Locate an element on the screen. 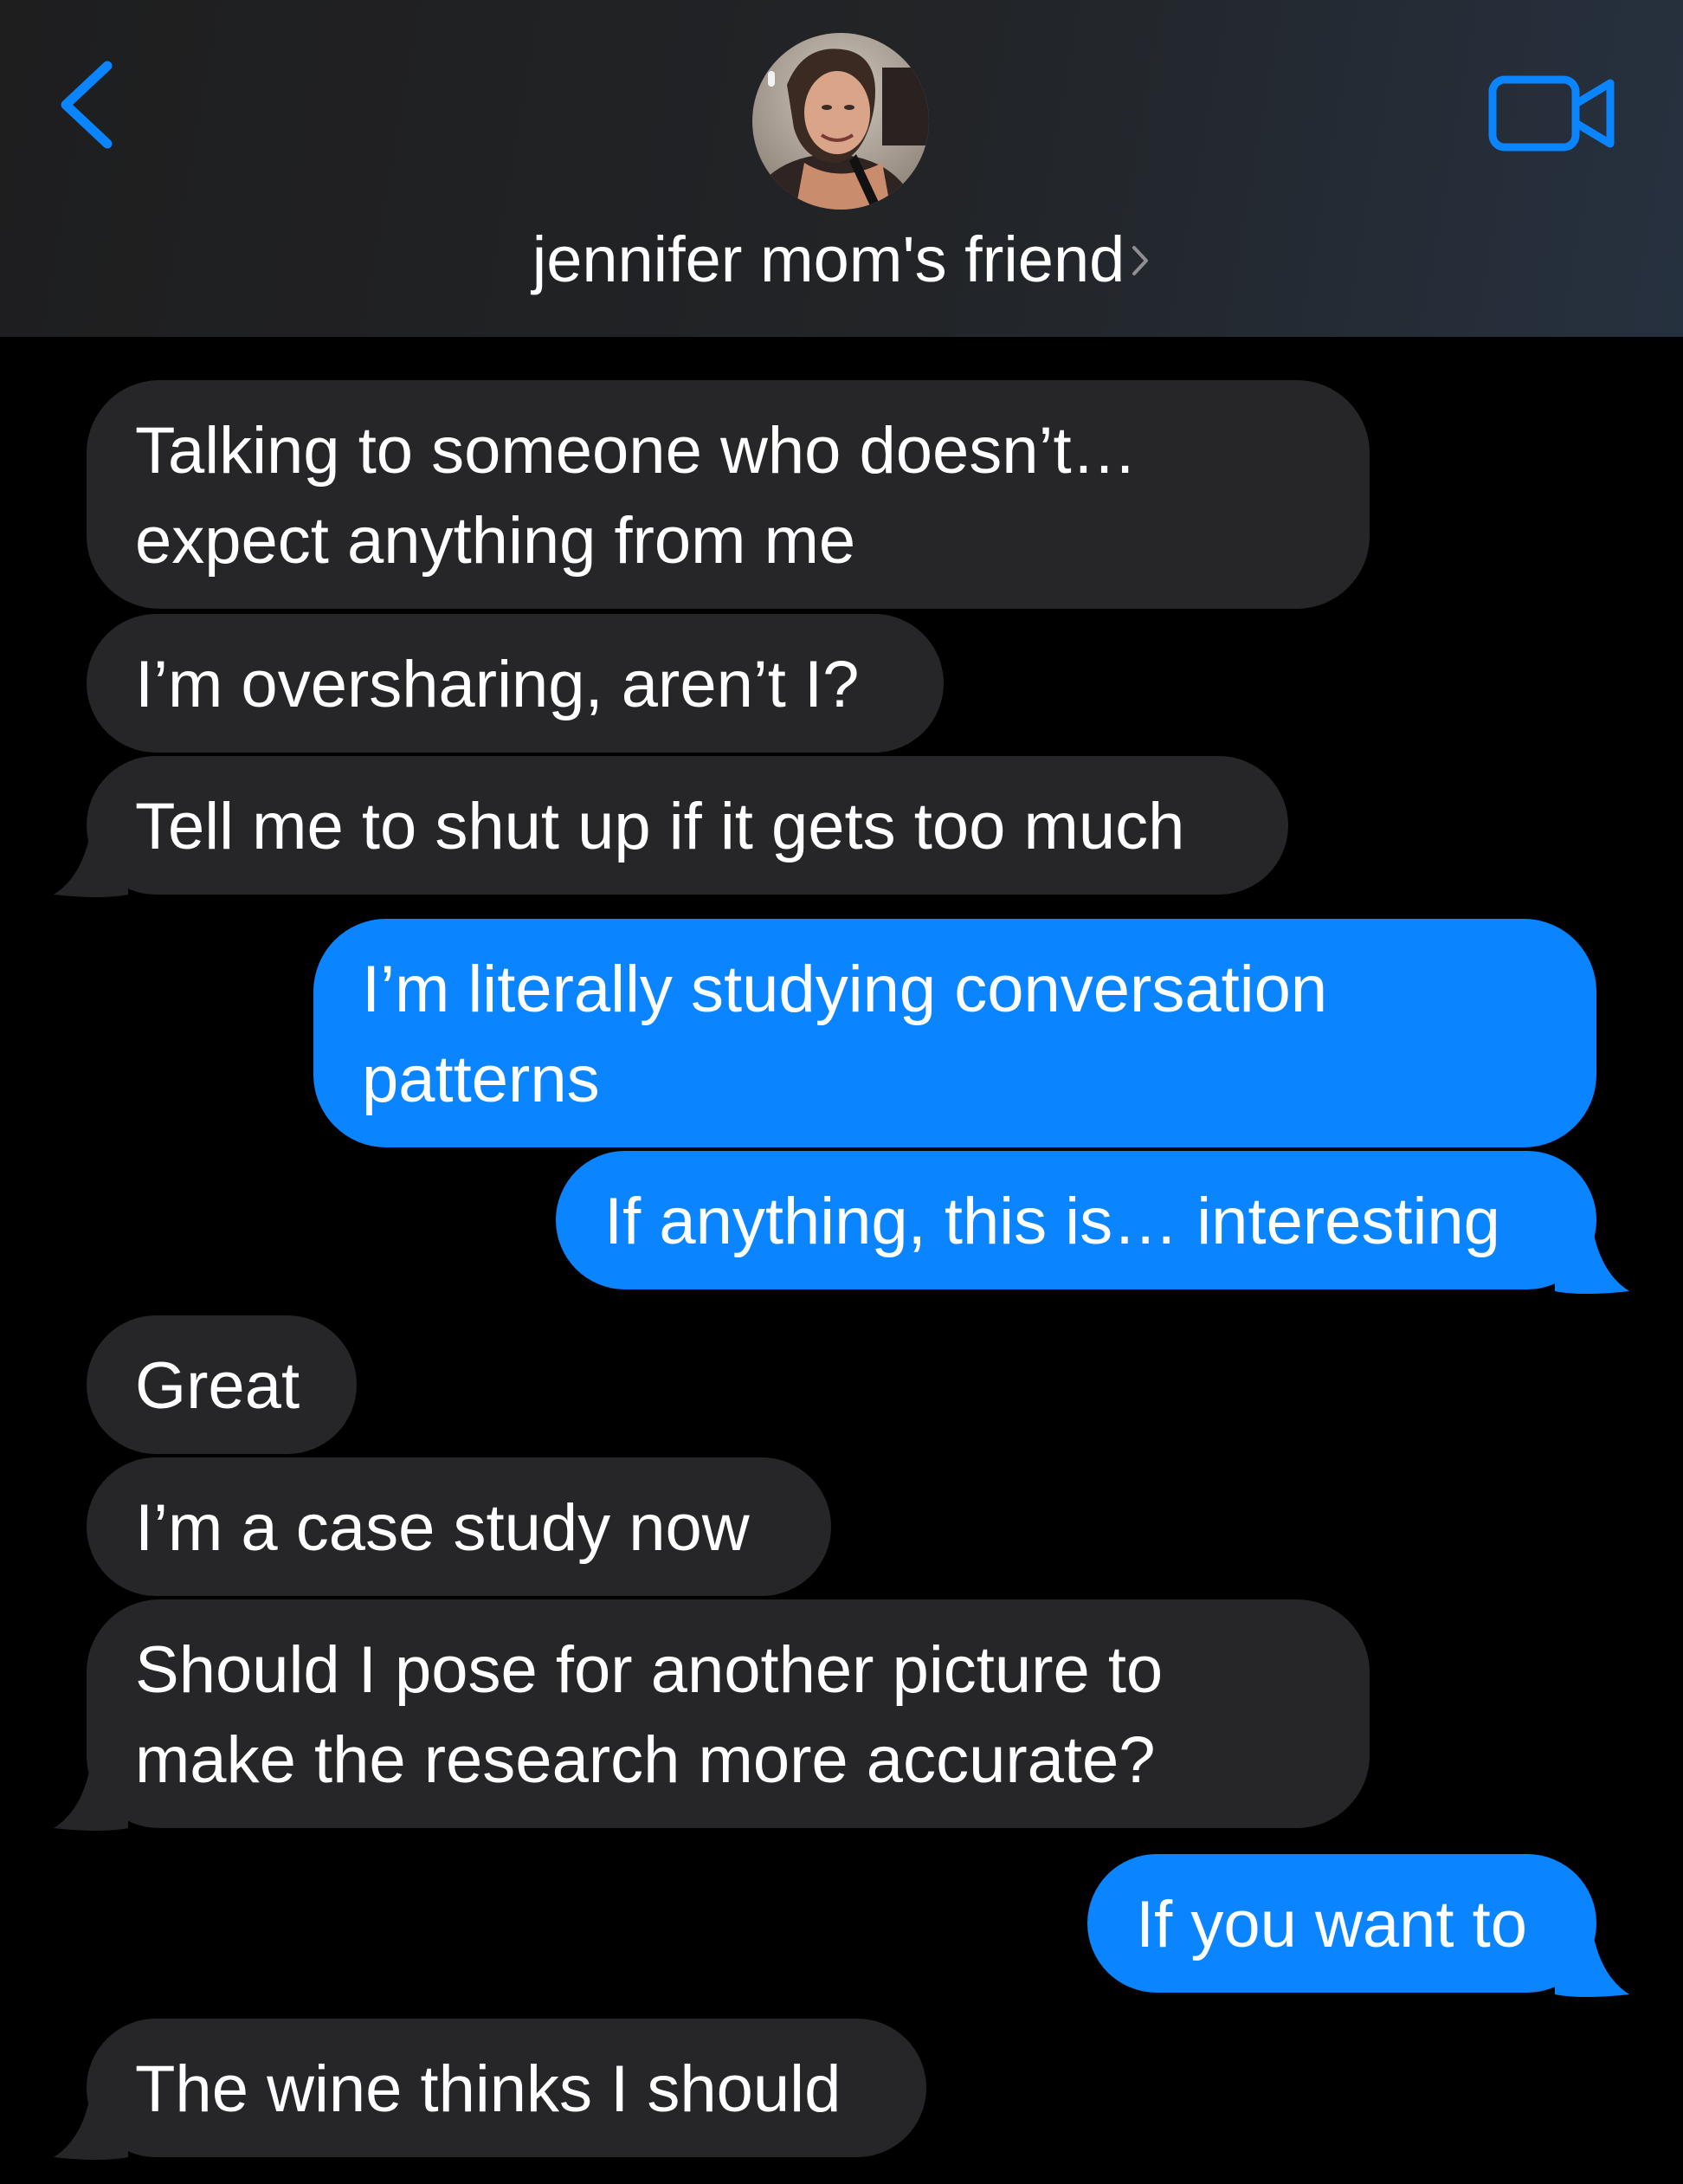 The image size is (1683, 2184). message-line: expect anything from me is located at coordinates (495, 541).